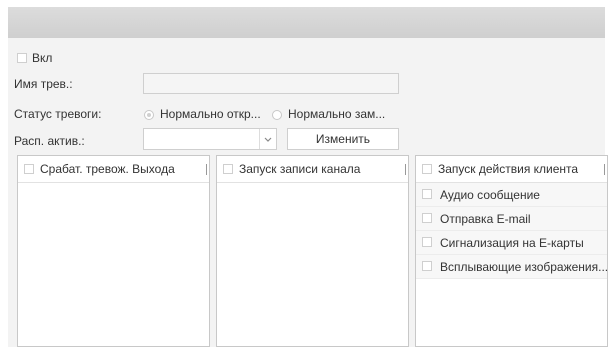 The height and width of the screenshot is (347, 613). What do you see at coordinates (427, 169) in the screenshot?
I see `client-action-select-all-checkbox` at bounding box center [427, 169].